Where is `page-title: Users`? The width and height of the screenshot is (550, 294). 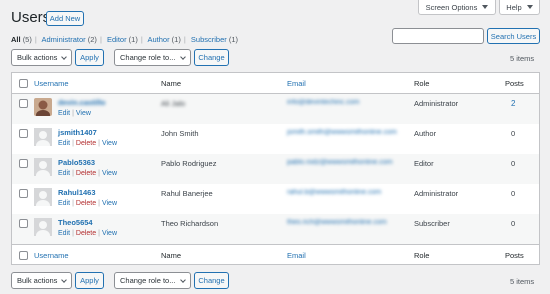 page-title: Users is located at coordinates (31, 17).